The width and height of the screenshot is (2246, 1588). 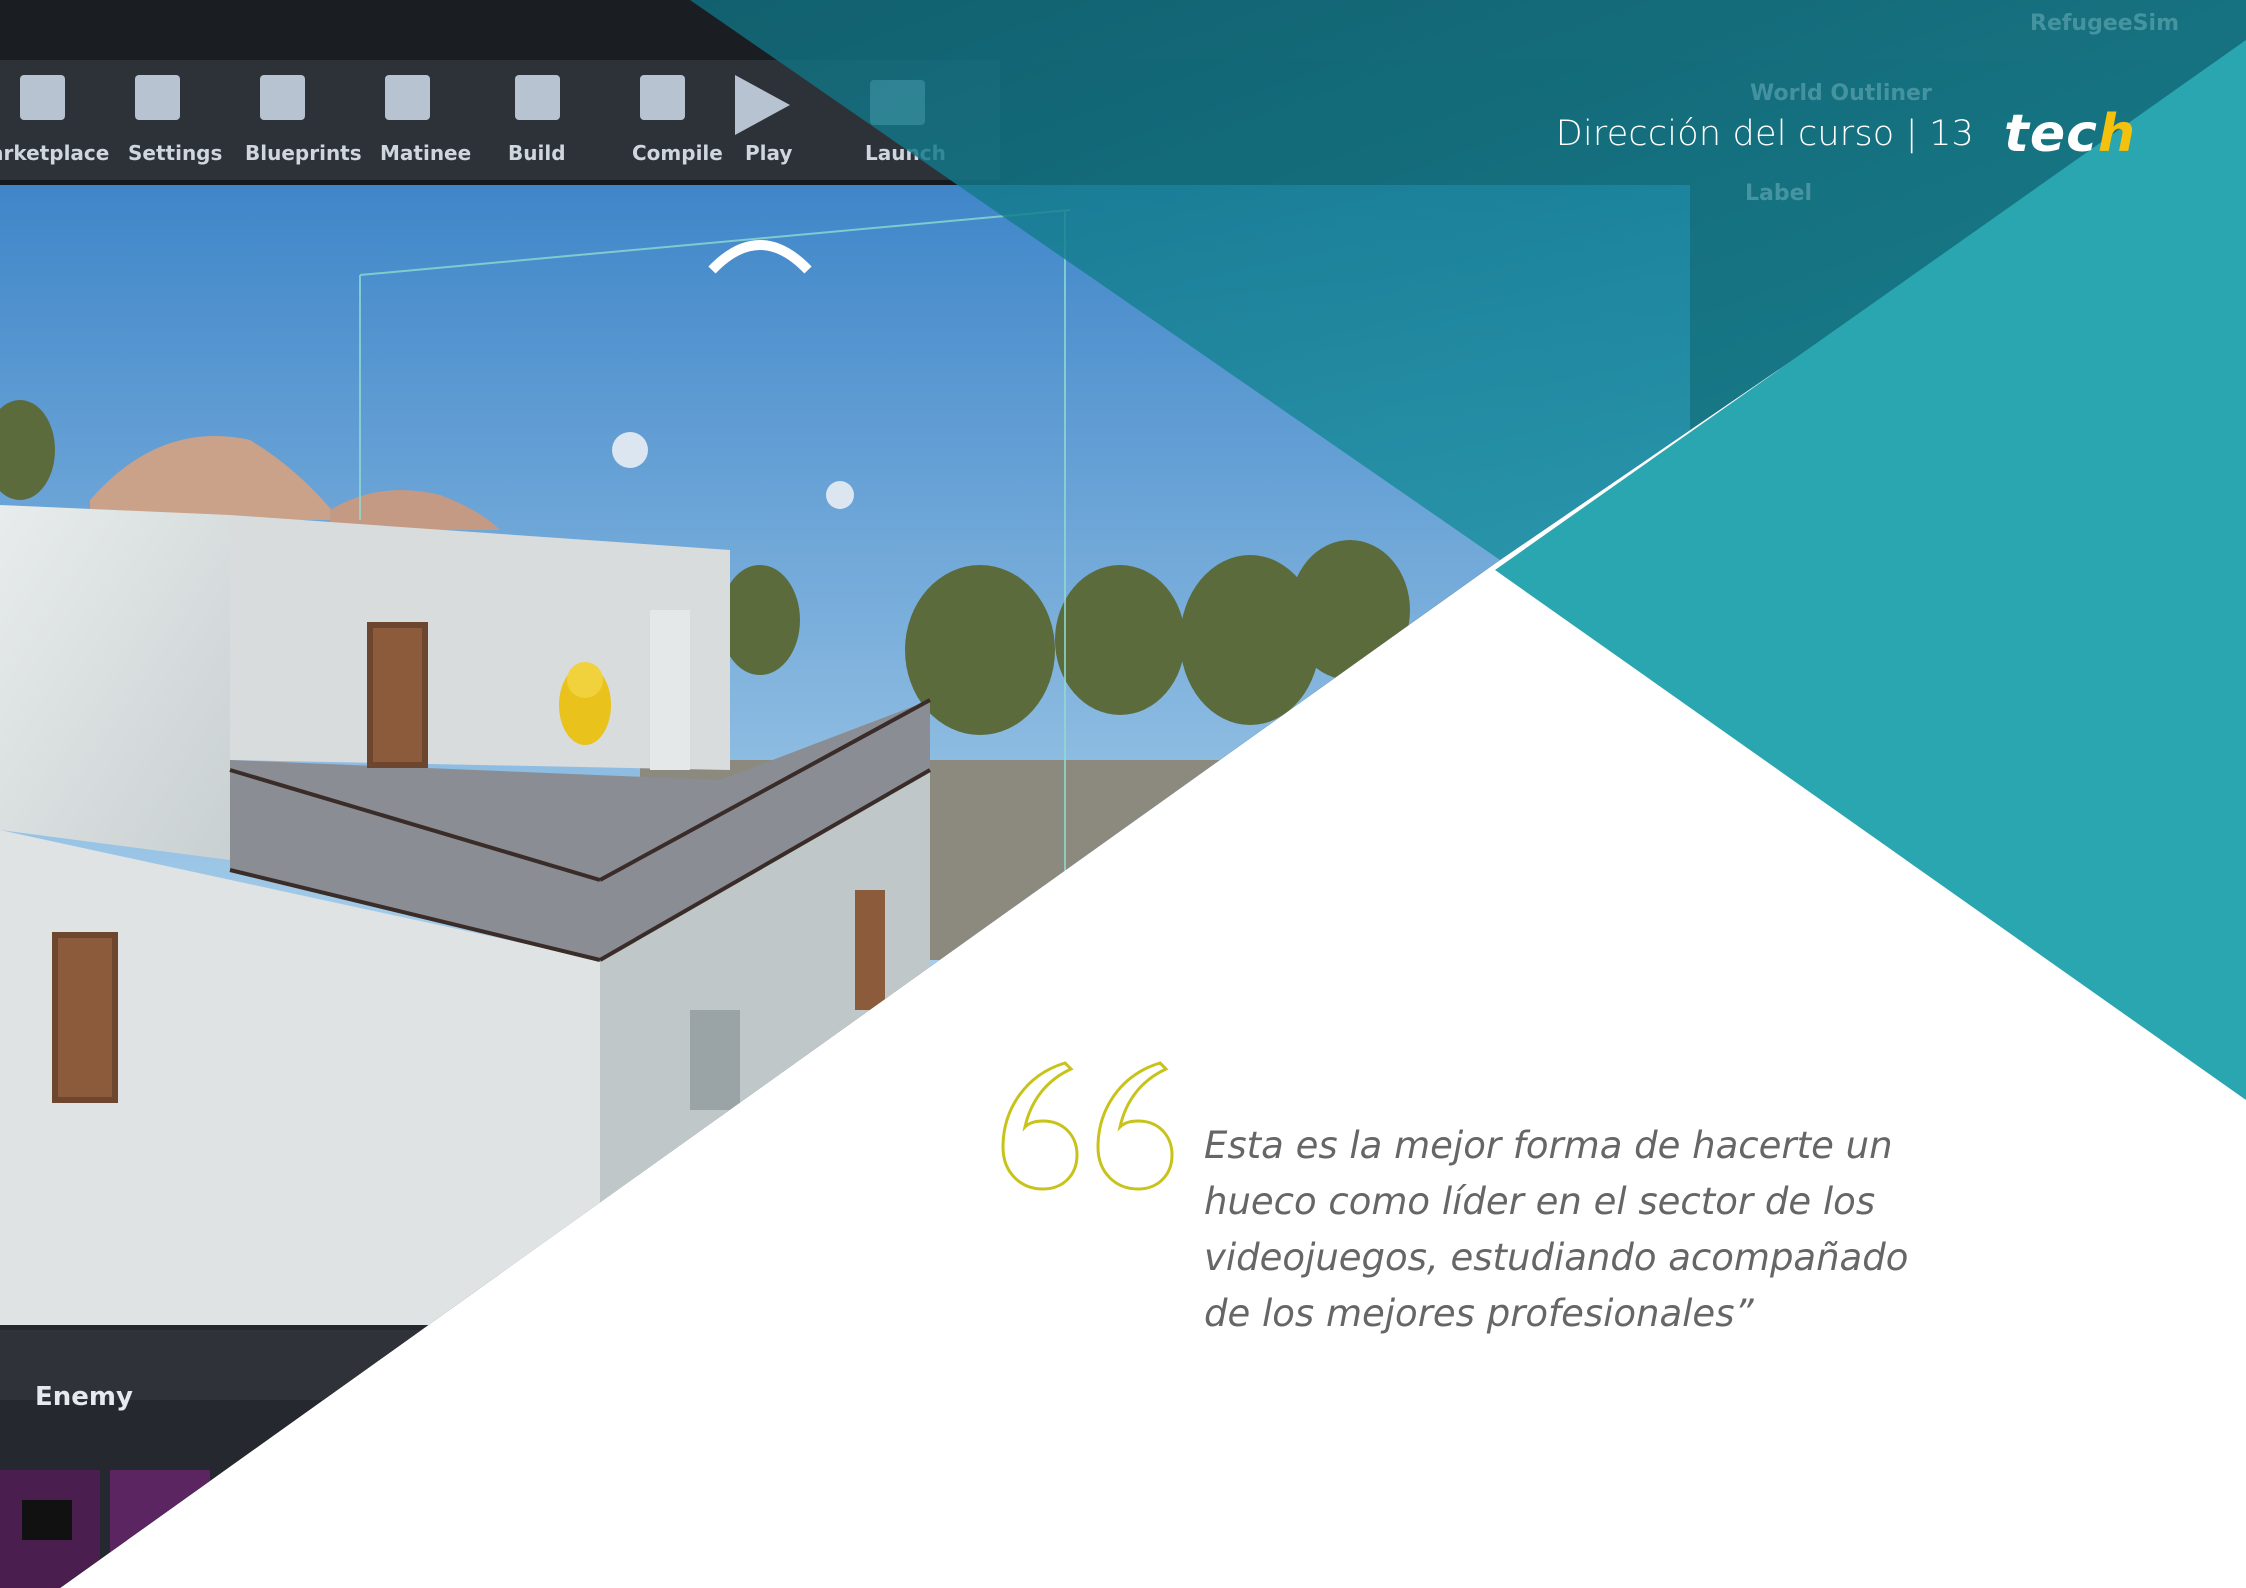 What do you see at coordinates (537, 153) in the screenshot?
I see `toolbar-label-build: Build` at bounding box center [537, 153].